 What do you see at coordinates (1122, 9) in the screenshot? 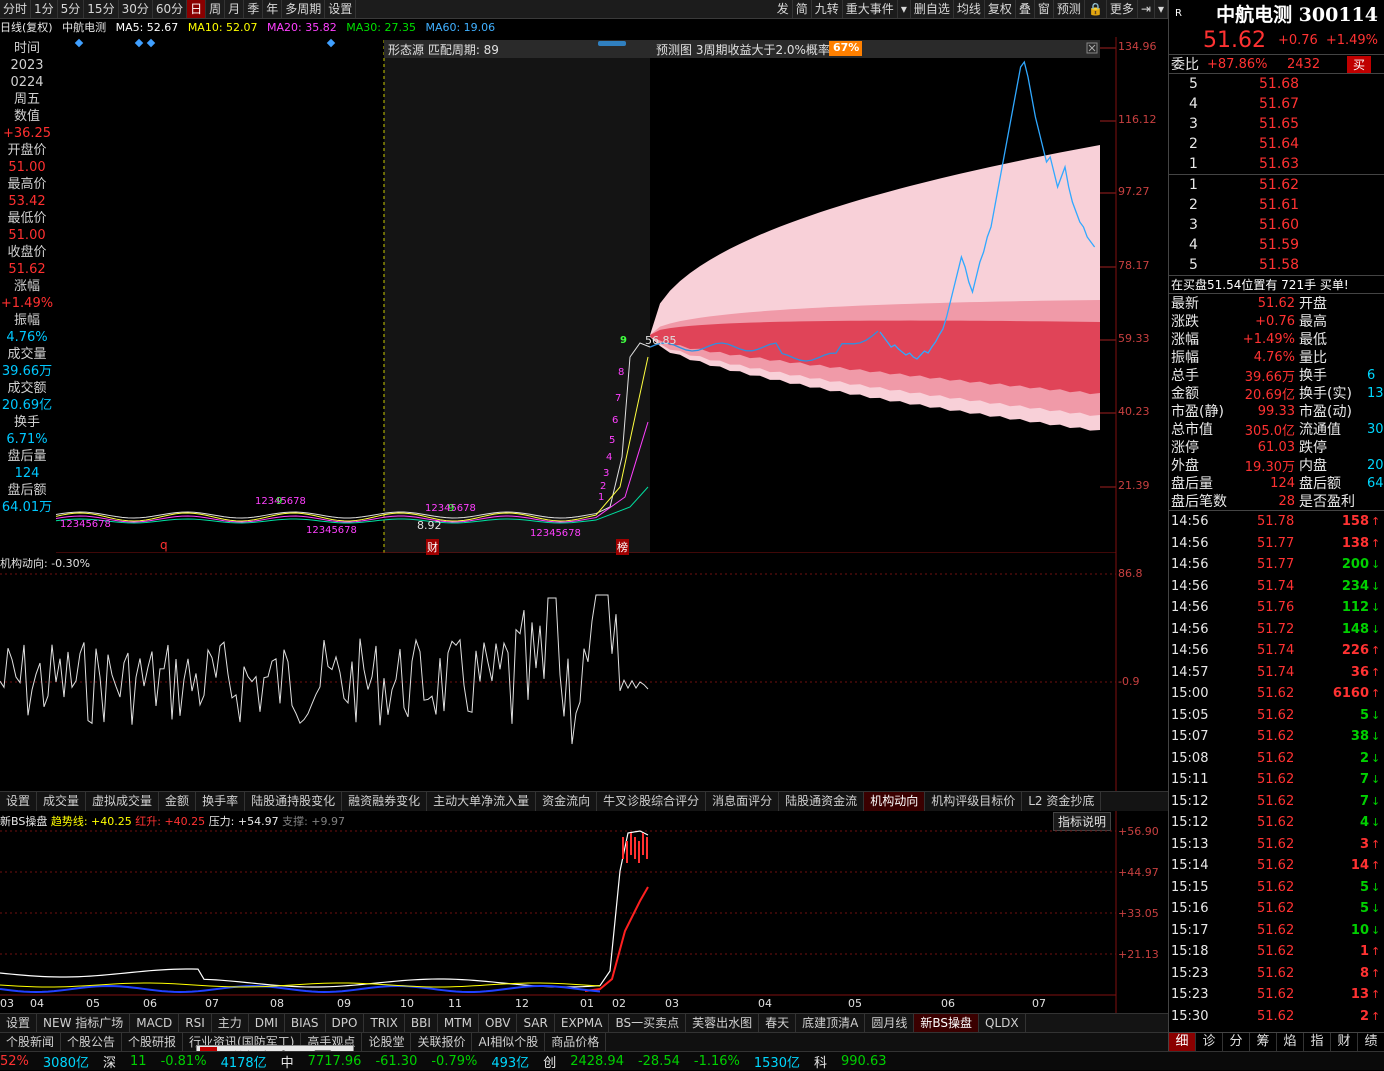
I see `toolbar-right-12: 更多` at bounding box center [1122, 9].